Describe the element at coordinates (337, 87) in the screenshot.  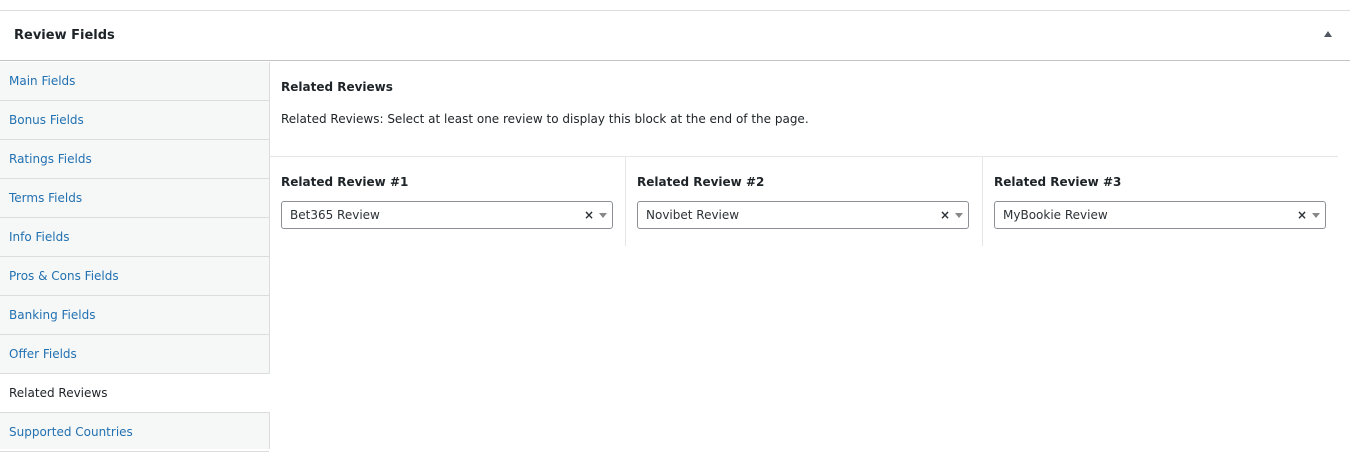
I see `section-title: Related Reviews` at that location.